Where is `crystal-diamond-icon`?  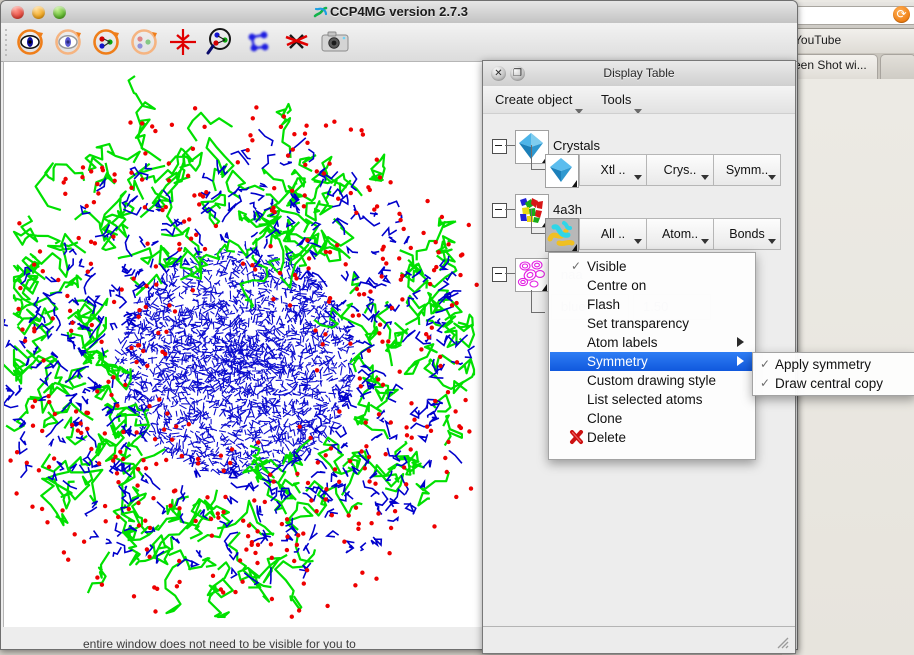 crystal-diamond-icon is located at coordinates (532, 147).